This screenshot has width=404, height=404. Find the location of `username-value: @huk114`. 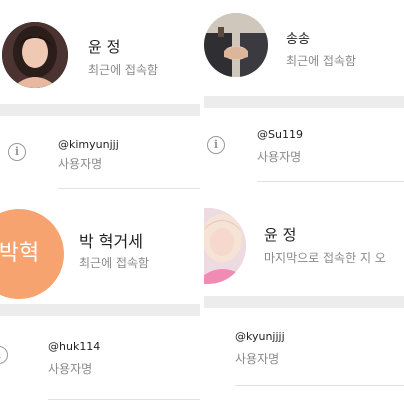

username-value: @huk114 is located at coordinates (74, 346).